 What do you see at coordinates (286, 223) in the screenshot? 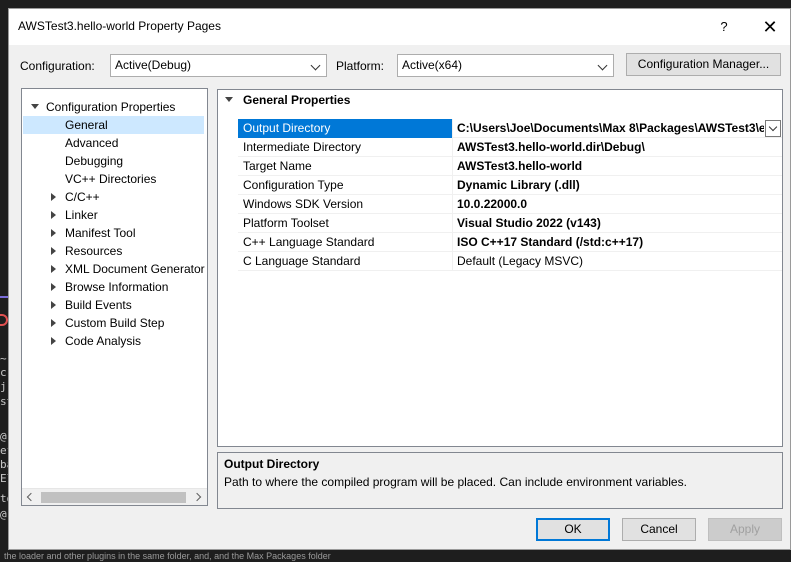
I see `property-name: Platform Toolset` at bounding box center [286, 223].